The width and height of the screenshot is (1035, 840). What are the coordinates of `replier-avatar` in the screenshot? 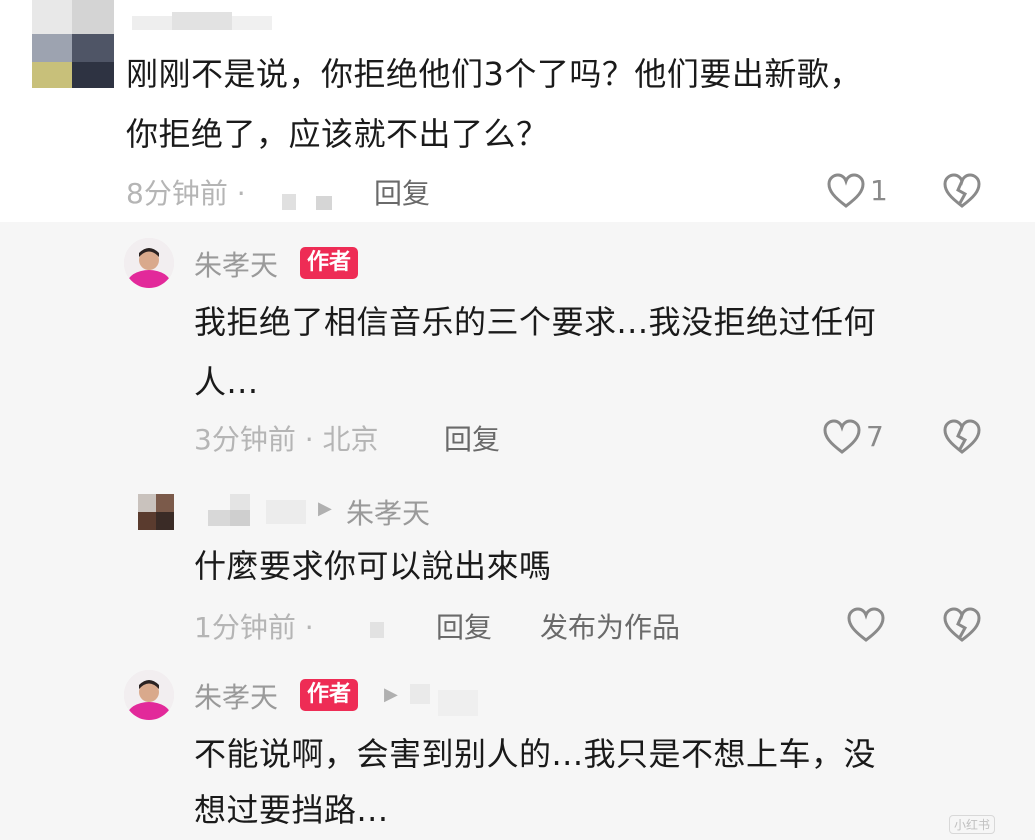 It's located at (156, 512).